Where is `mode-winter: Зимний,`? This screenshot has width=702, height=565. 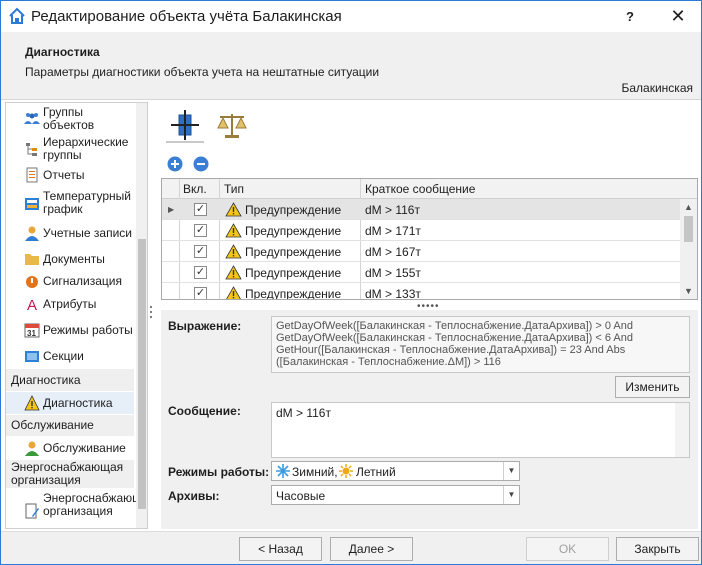 mode-winter: Зимний, is located at coordinates (315, 472).